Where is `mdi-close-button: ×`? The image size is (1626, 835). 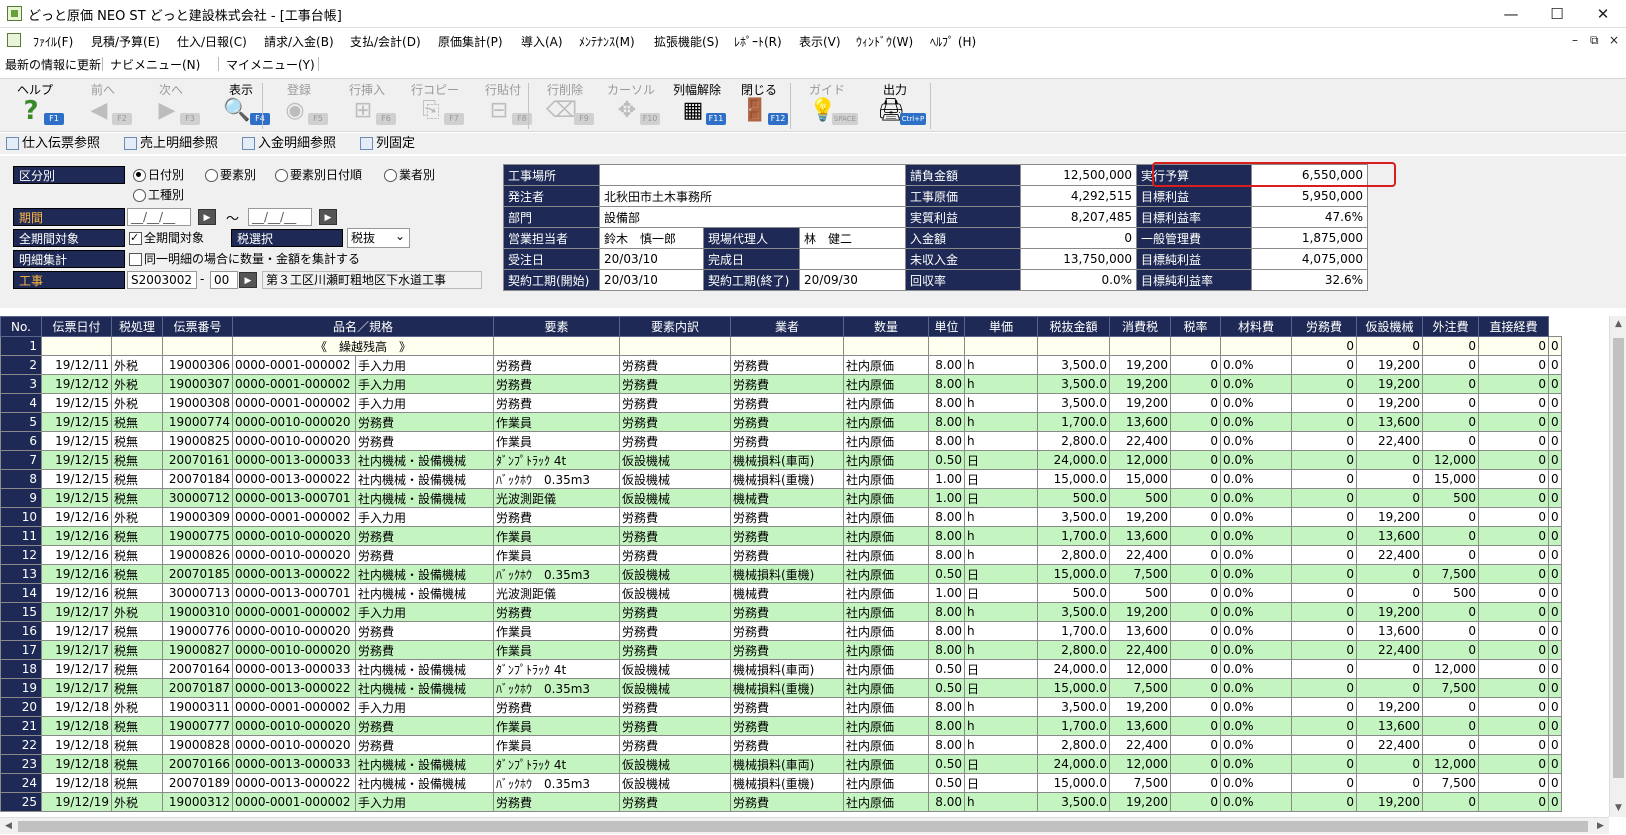
mdi-close-button: × is located at coordinates (1614, 40).